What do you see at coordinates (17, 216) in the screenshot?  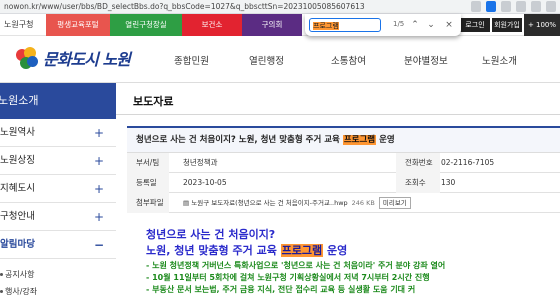 I see `sidebar-item-label: 구청안내` at bounding box center [17, 216].